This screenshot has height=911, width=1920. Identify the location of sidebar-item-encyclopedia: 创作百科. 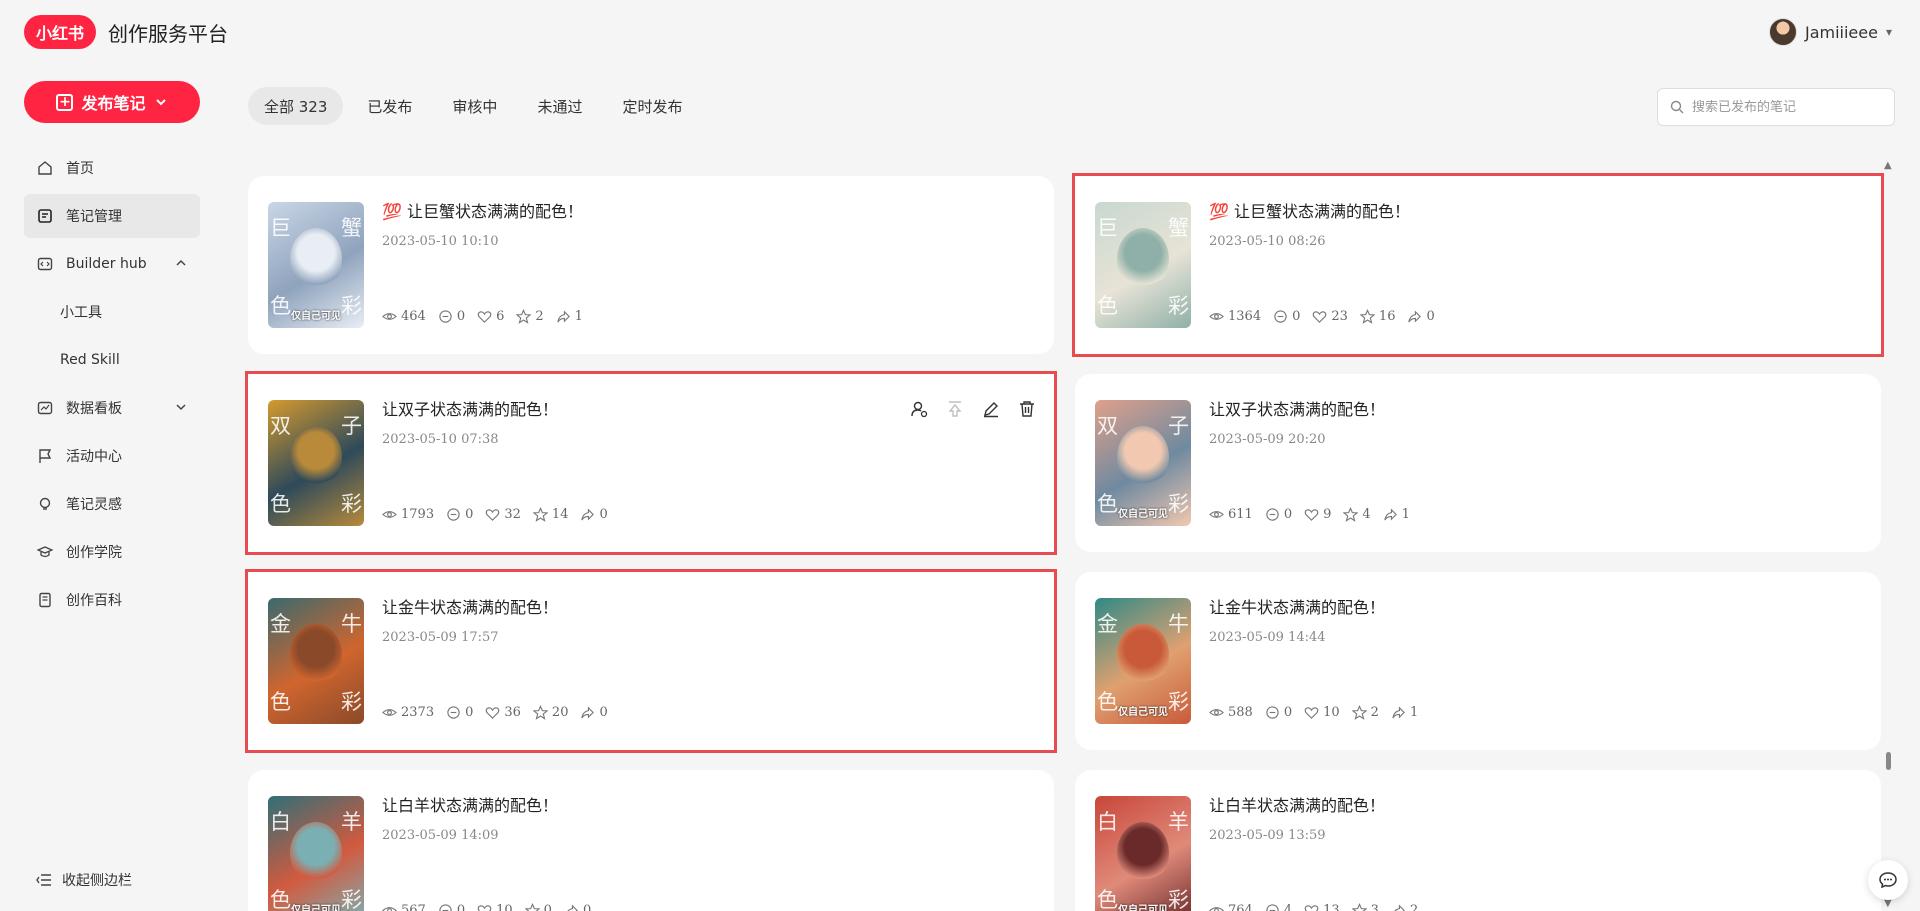
(112, 600).